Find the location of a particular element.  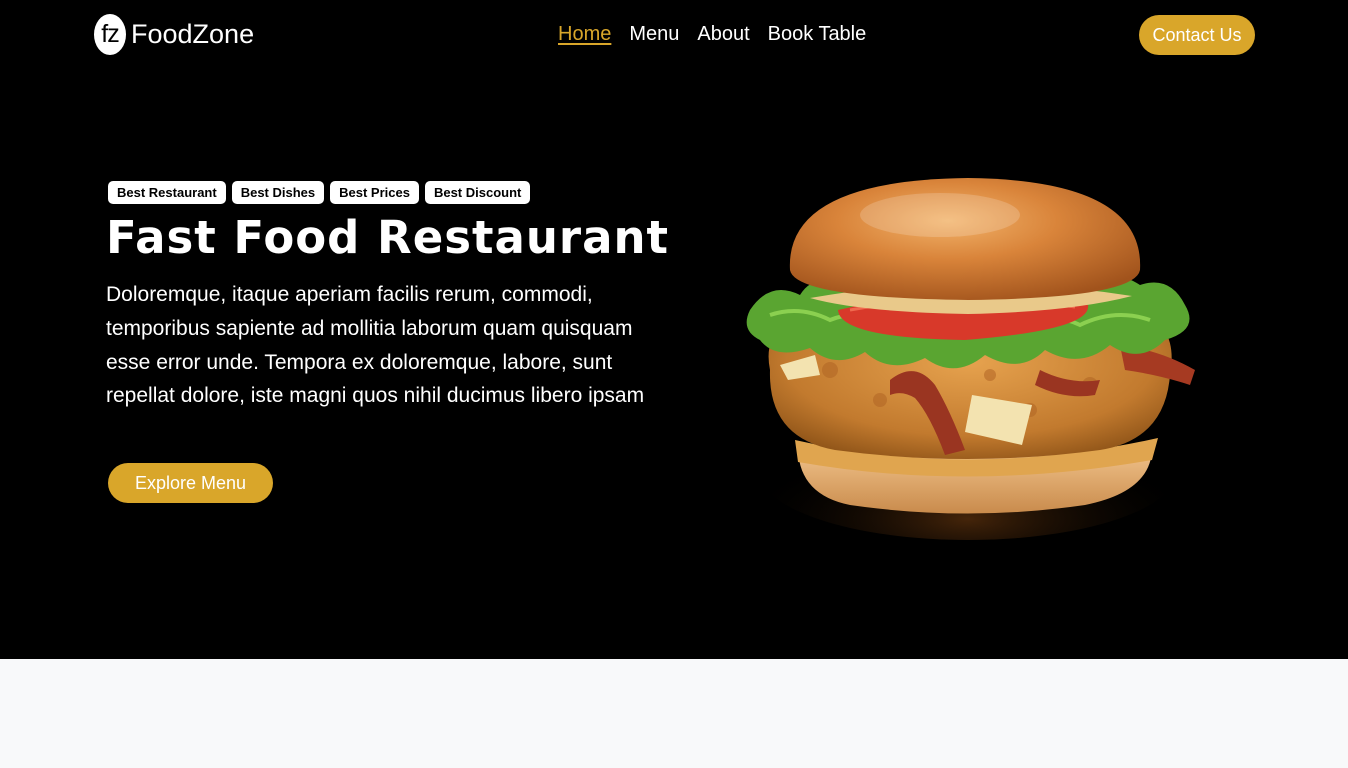

badge-best-dishes: Best Dishes is located at coordinates (278, 192).